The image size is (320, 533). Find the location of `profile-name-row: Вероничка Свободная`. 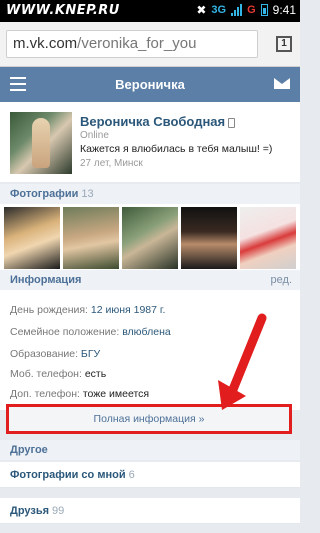

profile-name-row: Вероничка Свободная is located at coordinates (158, 121).